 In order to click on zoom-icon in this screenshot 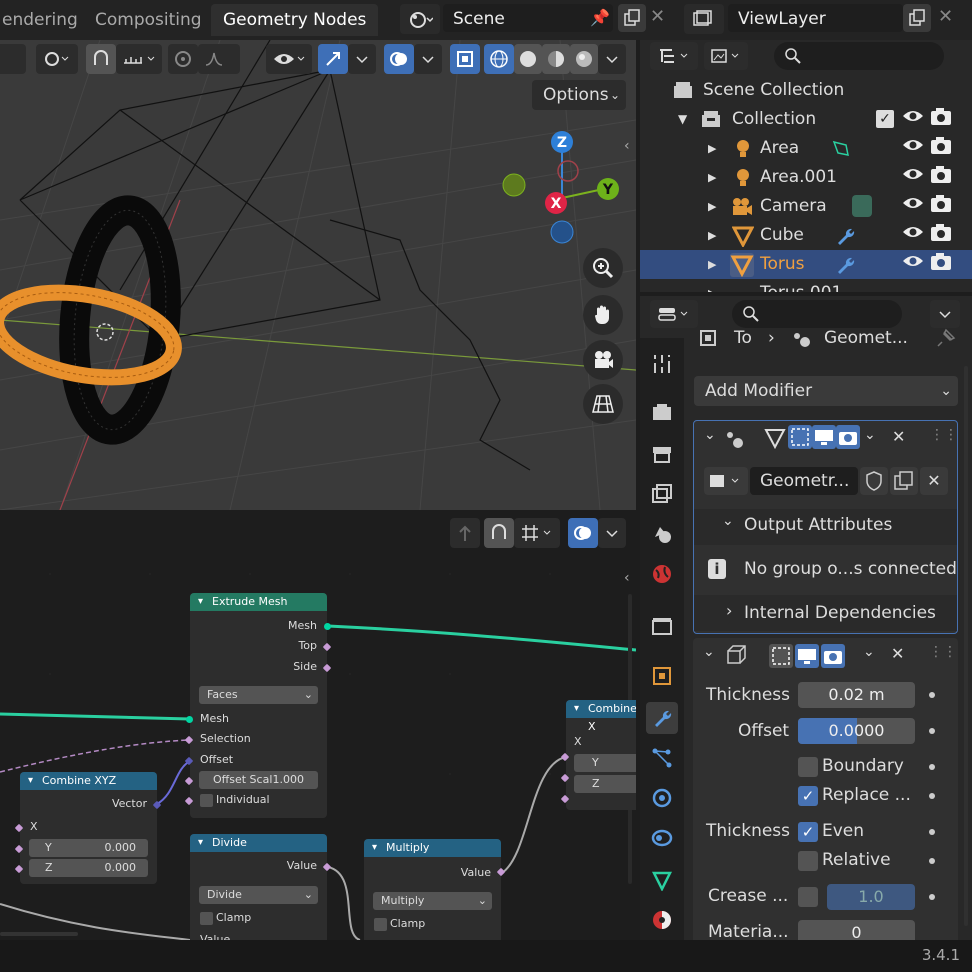, I will do `click(603, 268)`.